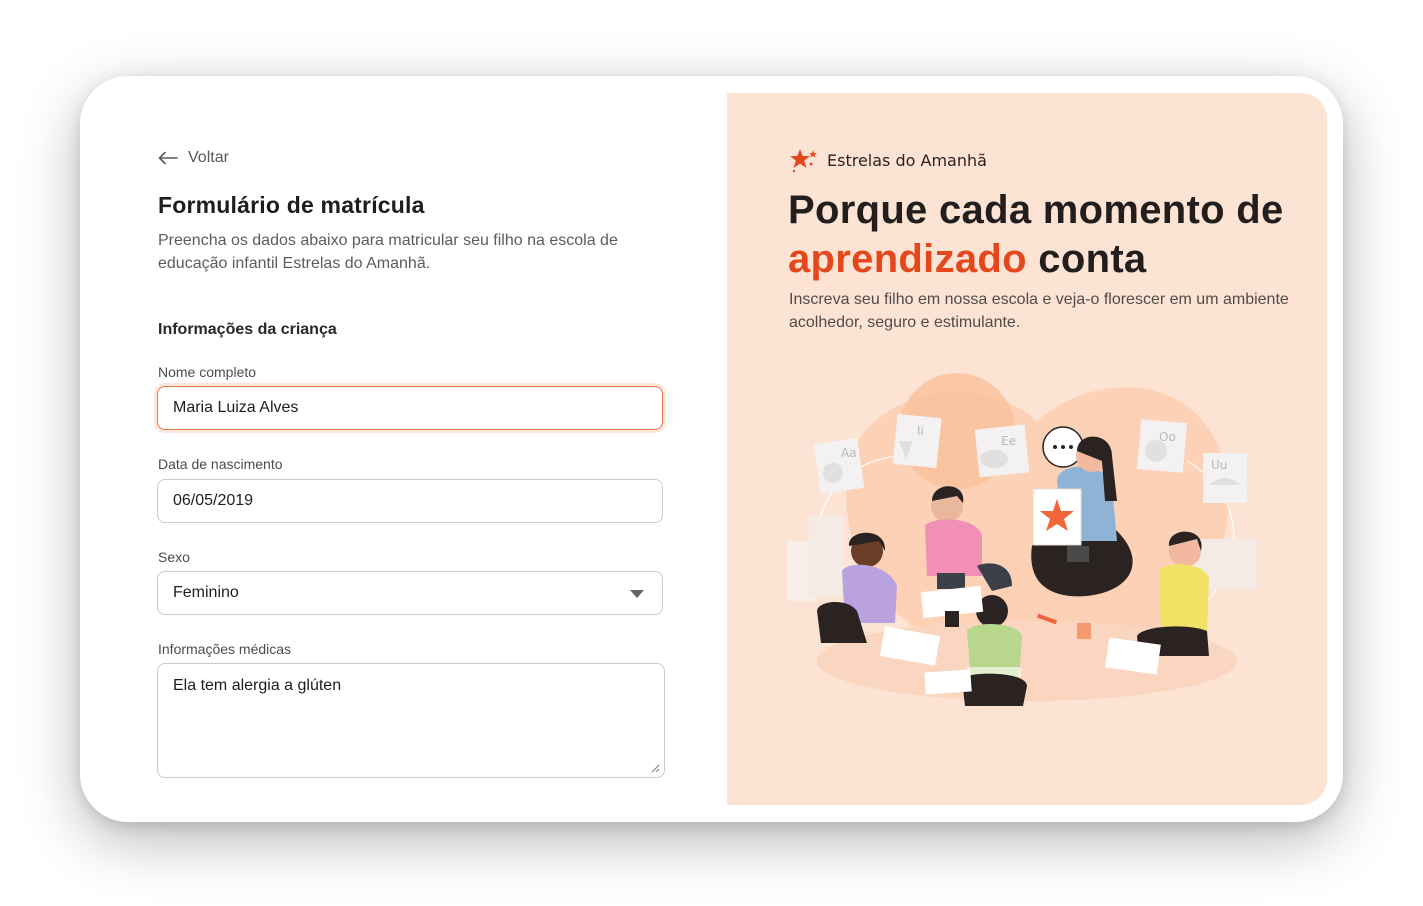  Describe the element at coordinates (907, 259) in the screenshot. I see `headline-accent: aprendizado` at that location.